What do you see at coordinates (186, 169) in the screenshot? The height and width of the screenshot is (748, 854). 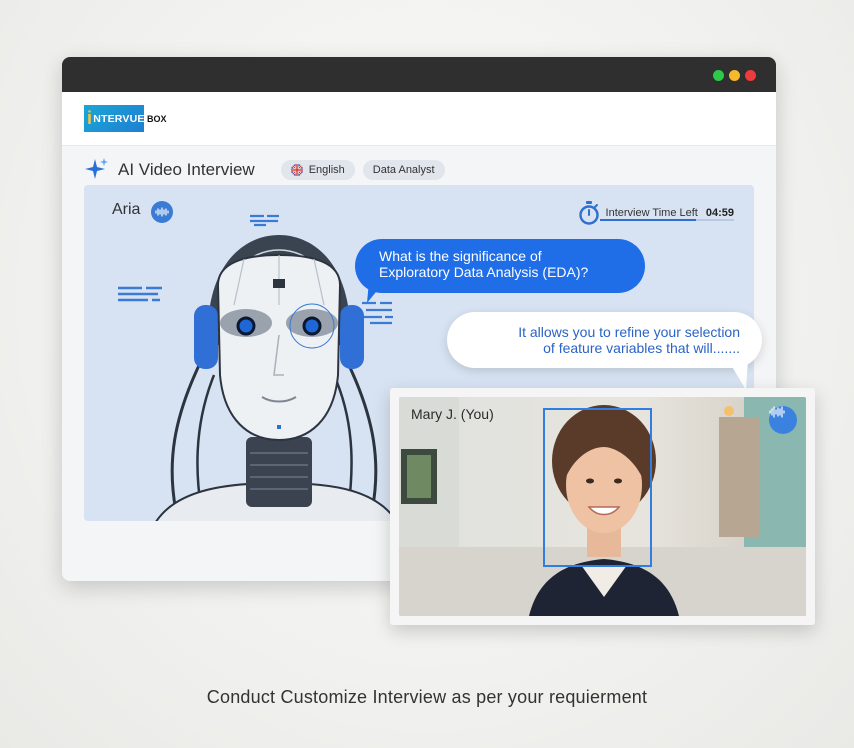 I see `page-title: AI Video Interview` at bounding box center [186, 169].